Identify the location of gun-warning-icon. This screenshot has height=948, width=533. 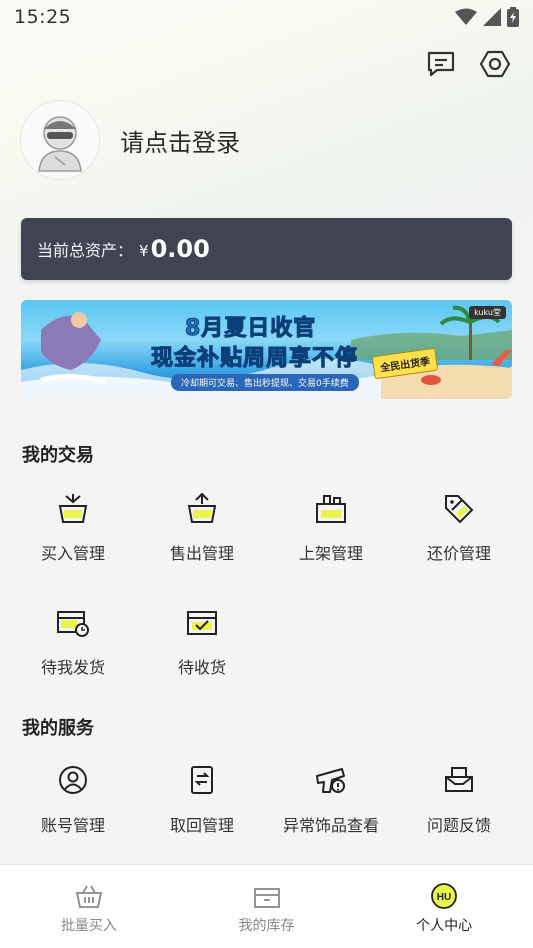
(331, 780).